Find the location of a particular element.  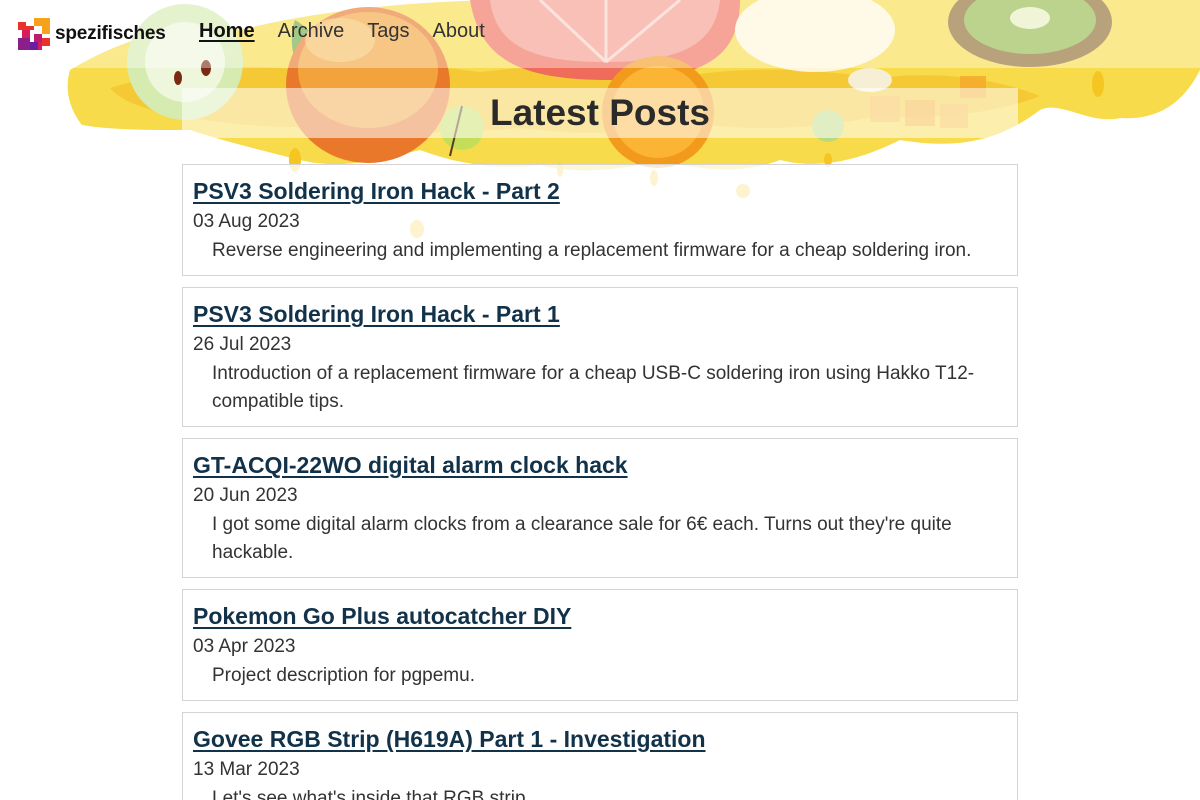

post-title-link: Pokemon Go Plus autocatcher DIY is located at coordinates (382, 616).